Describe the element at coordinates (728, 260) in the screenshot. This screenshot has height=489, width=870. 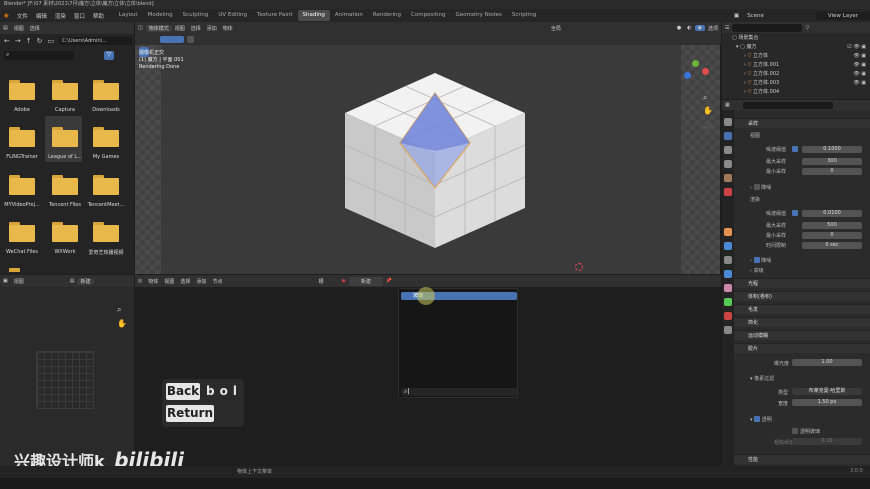
I see `particles-tab-icon` at that location.